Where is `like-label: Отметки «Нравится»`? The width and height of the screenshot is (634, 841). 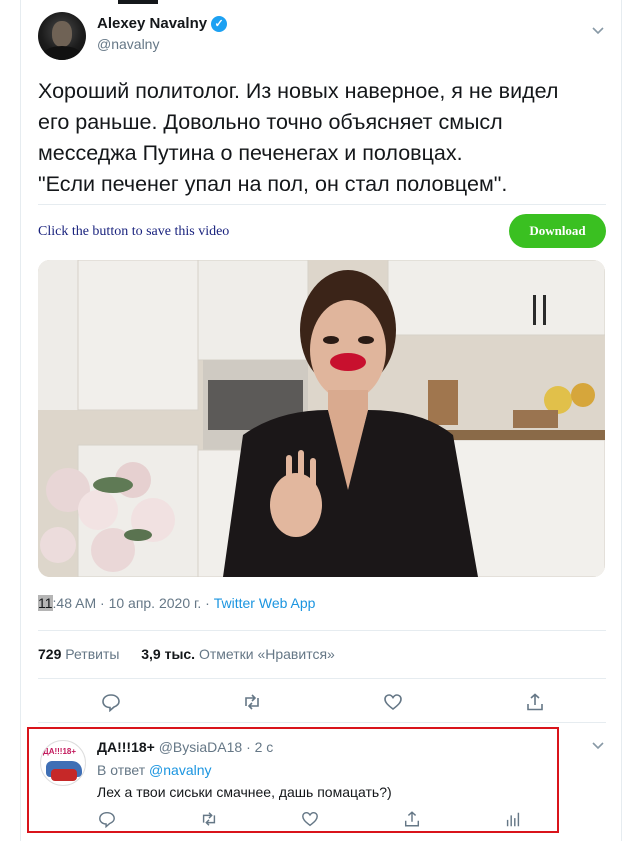 like-label: Отметки «Нравится» is located at coordinates (267, 654).